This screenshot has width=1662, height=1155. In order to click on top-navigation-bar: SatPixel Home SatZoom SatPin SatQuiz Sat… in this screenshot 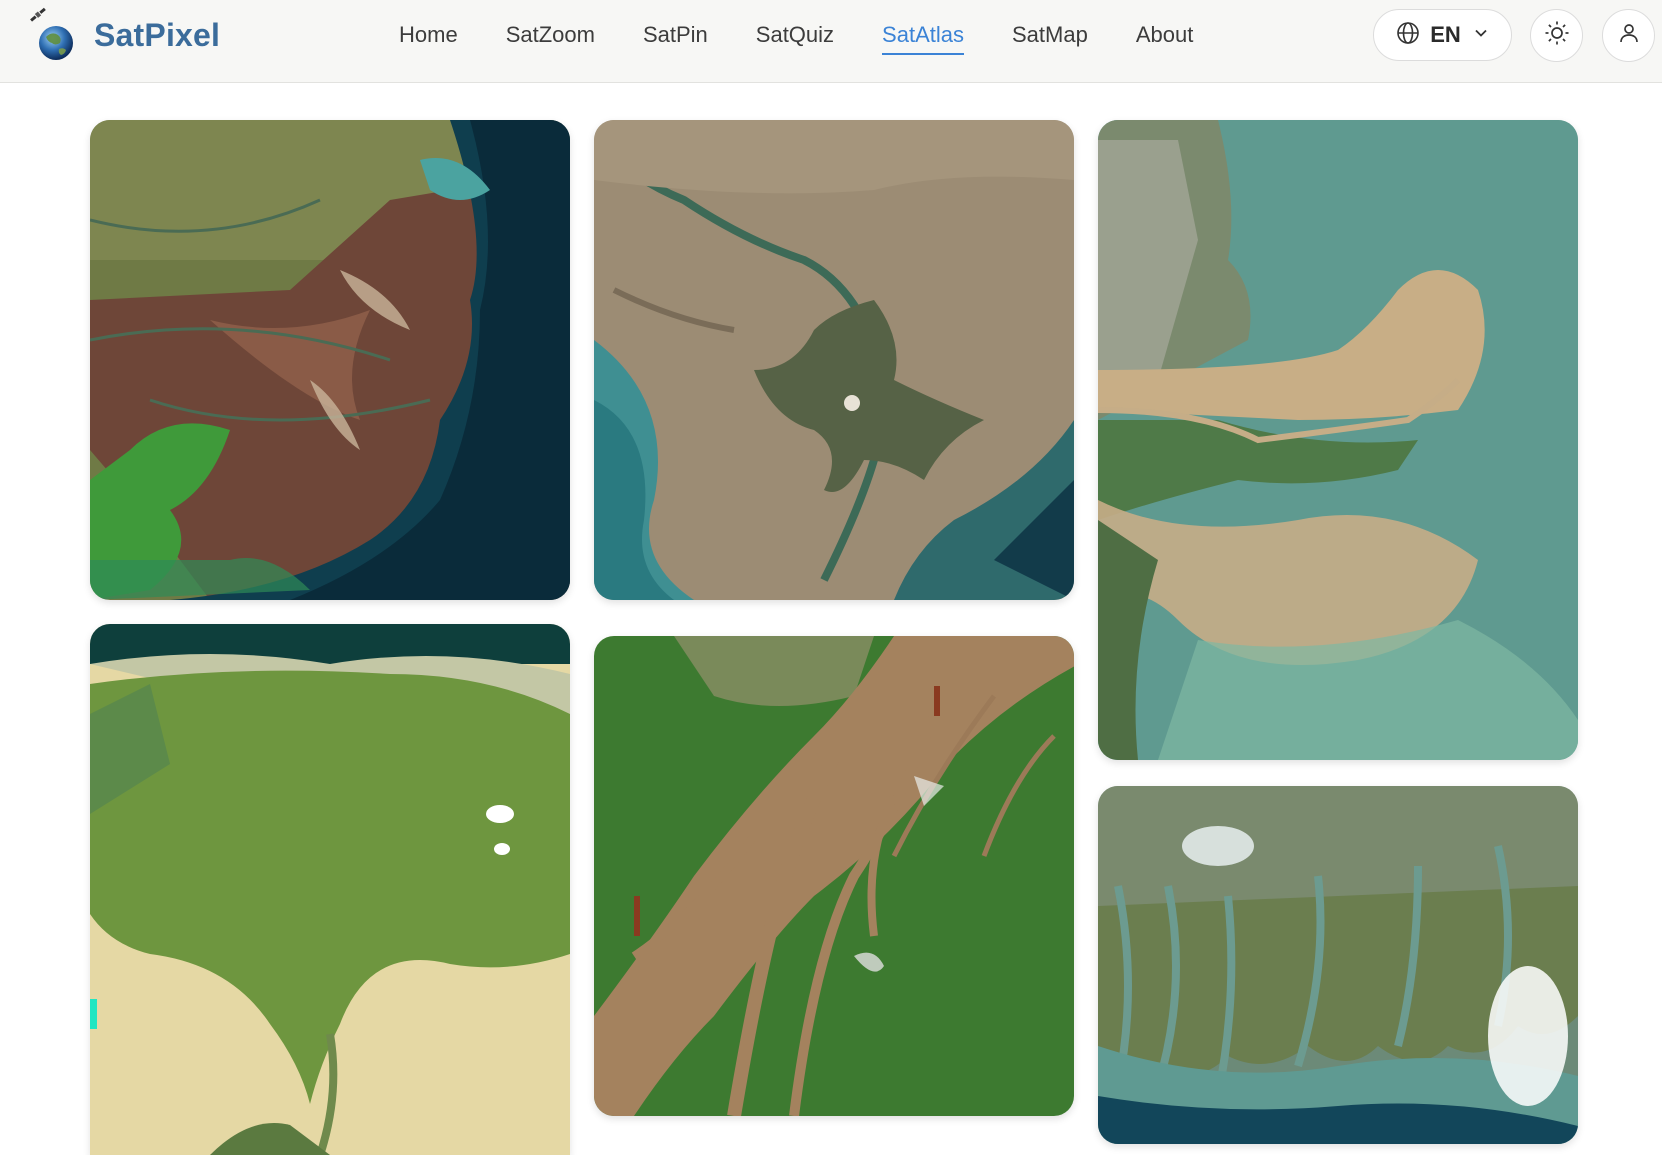, I will do `click(831, 41)`.